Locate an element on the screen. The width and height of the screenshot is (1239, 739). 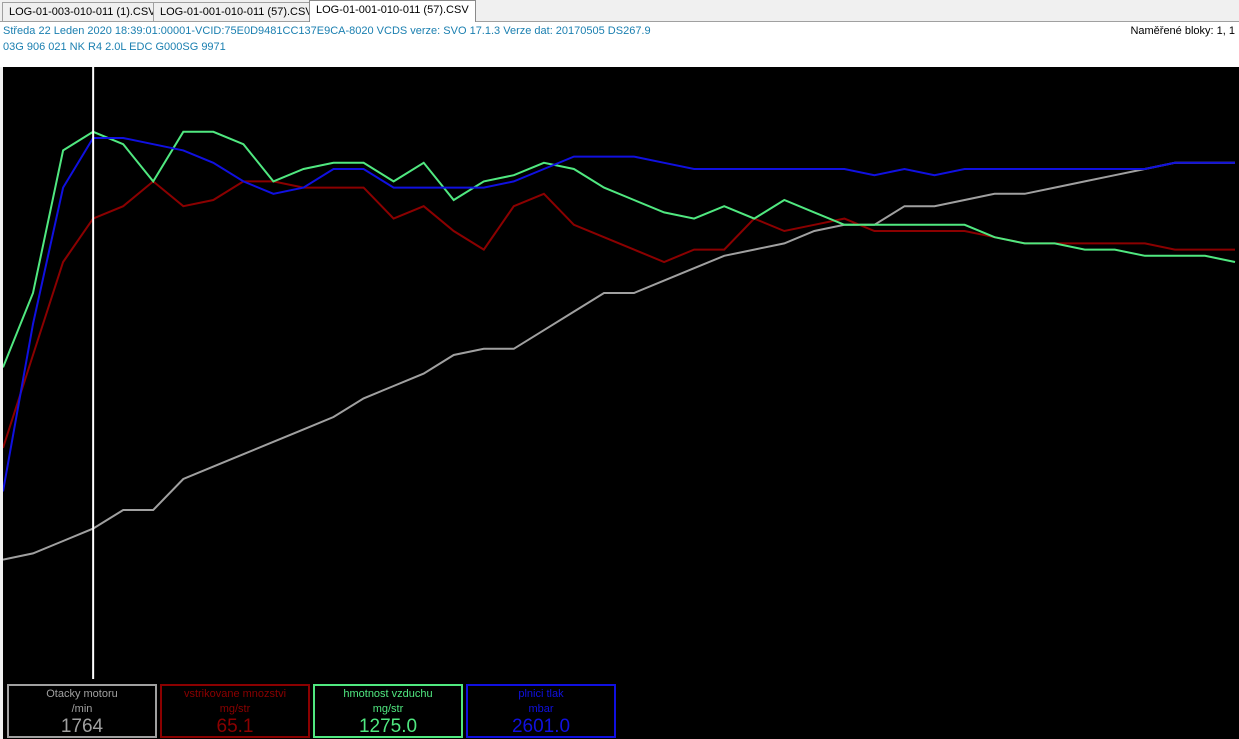
gauge-name: plnici tlak is located at coordinates (541, 694).